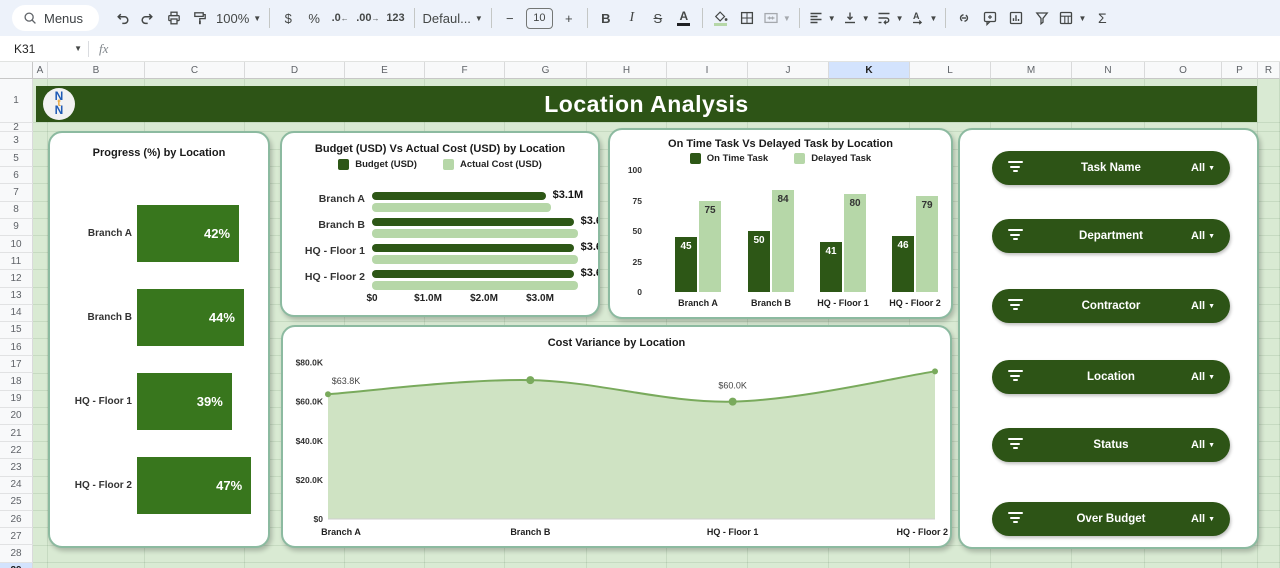 The image size is (1280, 568). I want to click on italic-button: I, so click(632, 18).